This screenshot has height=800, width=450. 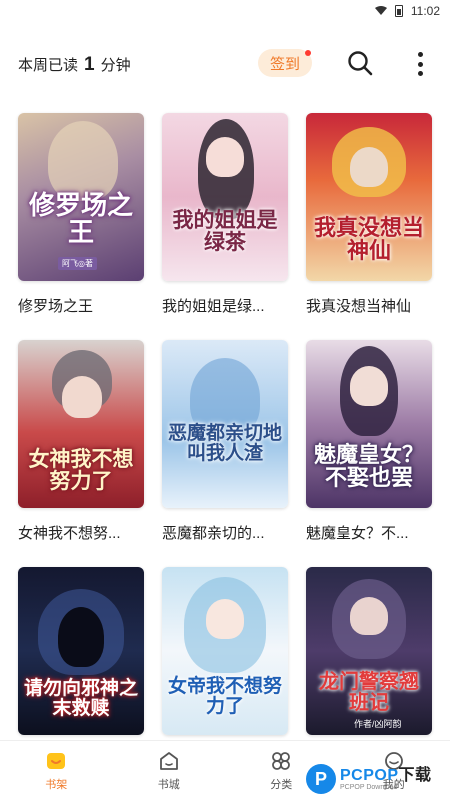 What do you see at coordinates (81, 470) in the screenshot?
I see `cover-title: 女神我不想努力了` at bounding box center [81, 470].